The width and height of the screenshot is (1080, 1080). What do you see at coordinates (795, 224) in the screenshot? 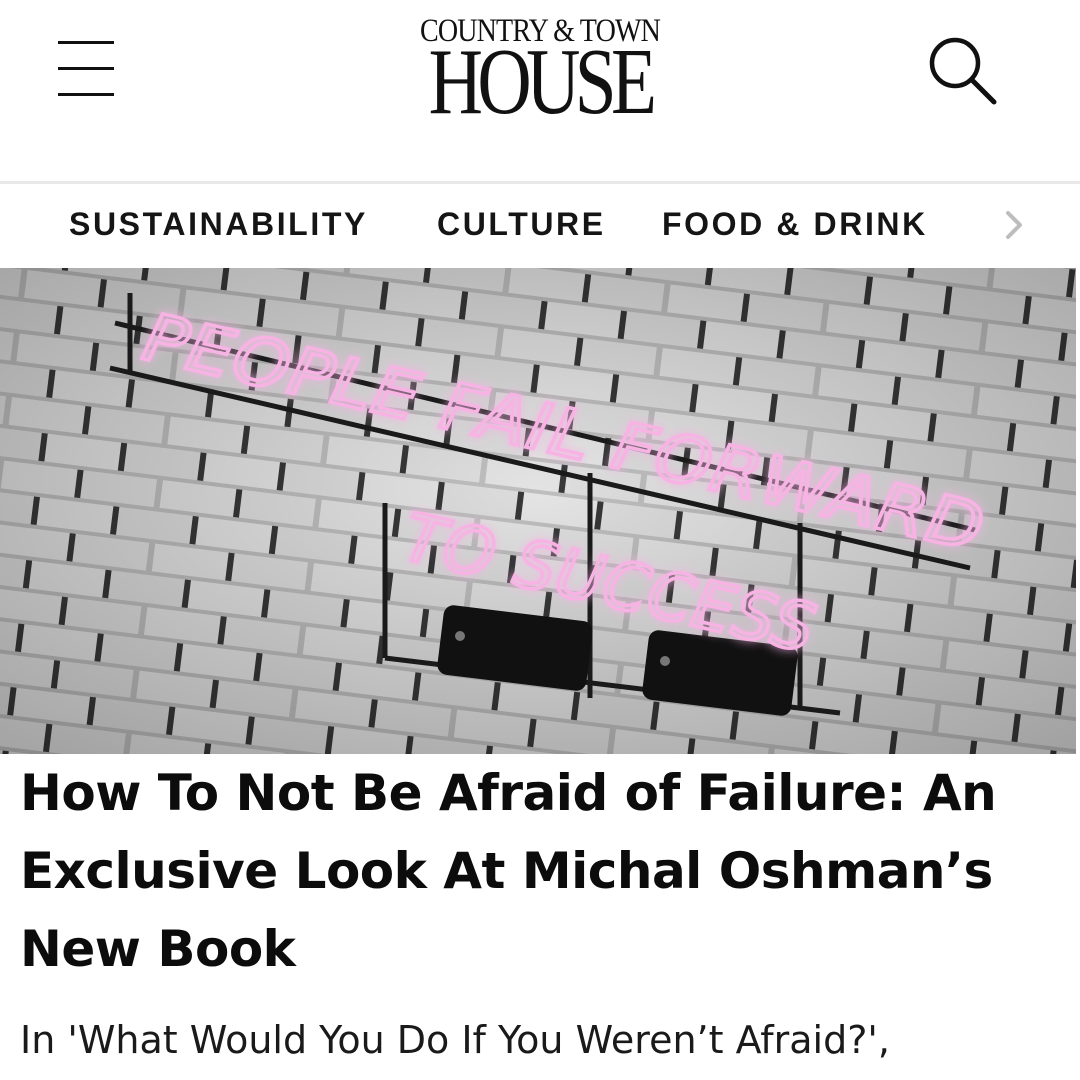
I see `nav-item-food-drink: FOOD & DRINK` at bounding box center [795, 224].